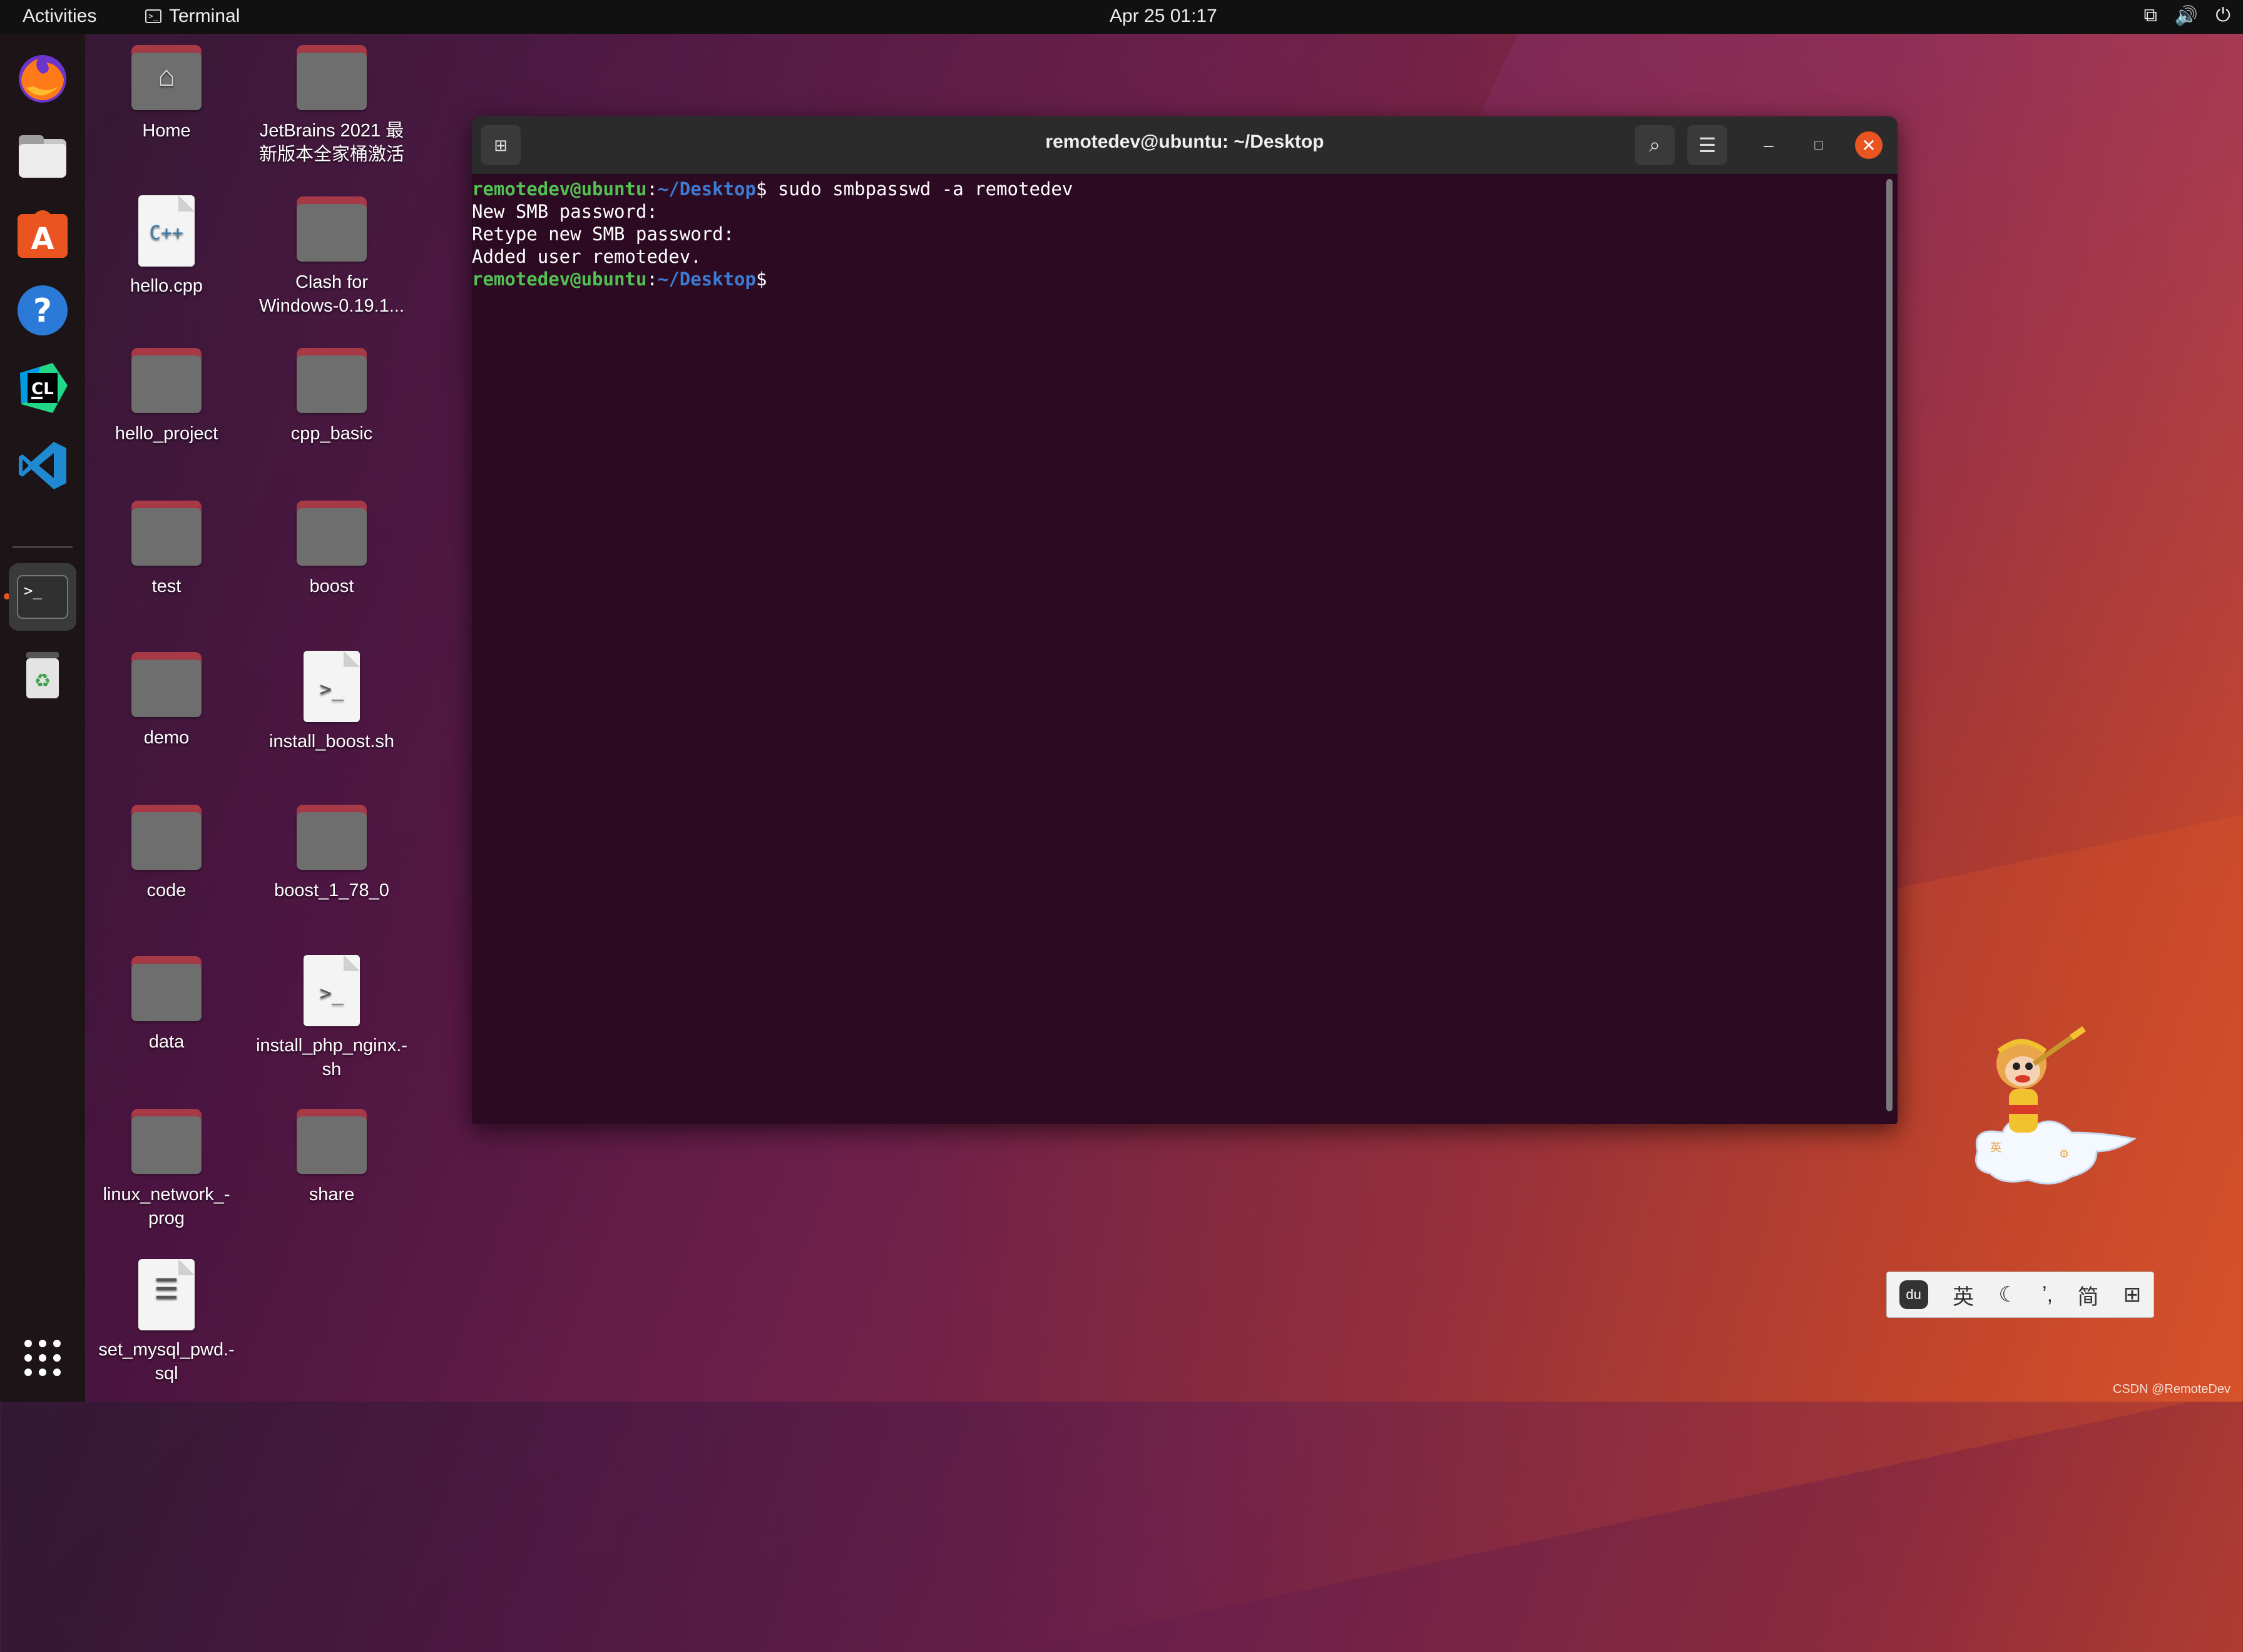 The image size is (2243, 1652). Describe the element at coordinates (1889, 645) in the screenshot. I see `terminal-scrollbar` at that location.